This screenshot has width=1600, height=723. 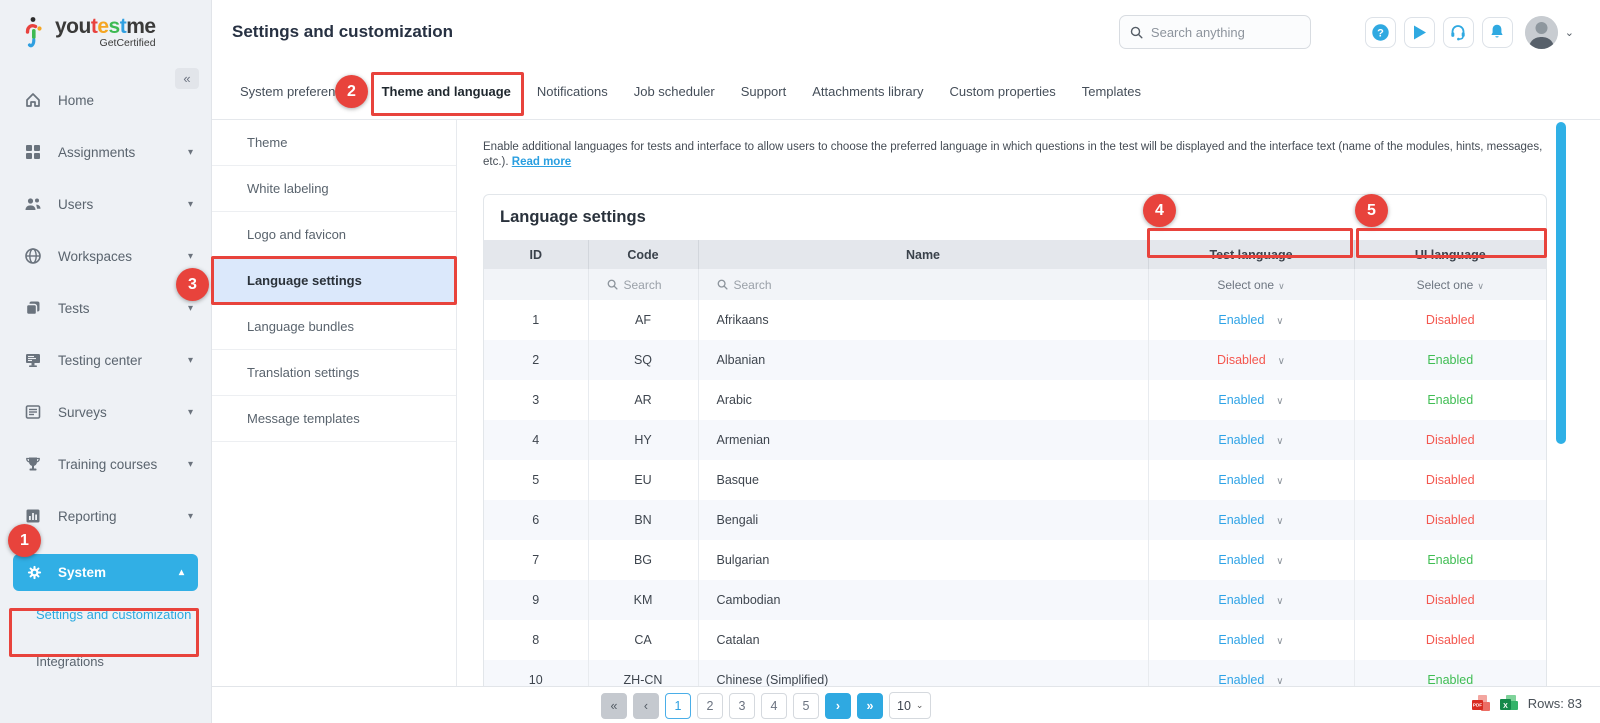 I want to click on cell-ui-language: Enabled, so click(x=1450, y=560).